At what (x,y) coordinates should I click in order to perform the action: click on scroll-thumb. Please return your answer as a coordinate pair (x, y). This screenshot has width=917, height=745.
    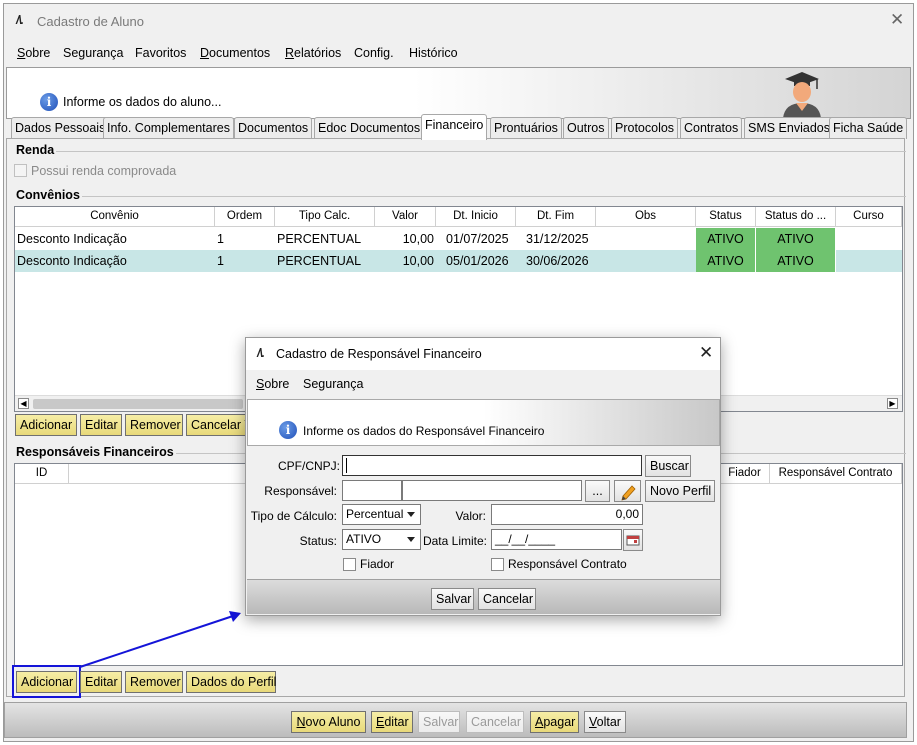
    Looking at the image, I should click on (138, 404).